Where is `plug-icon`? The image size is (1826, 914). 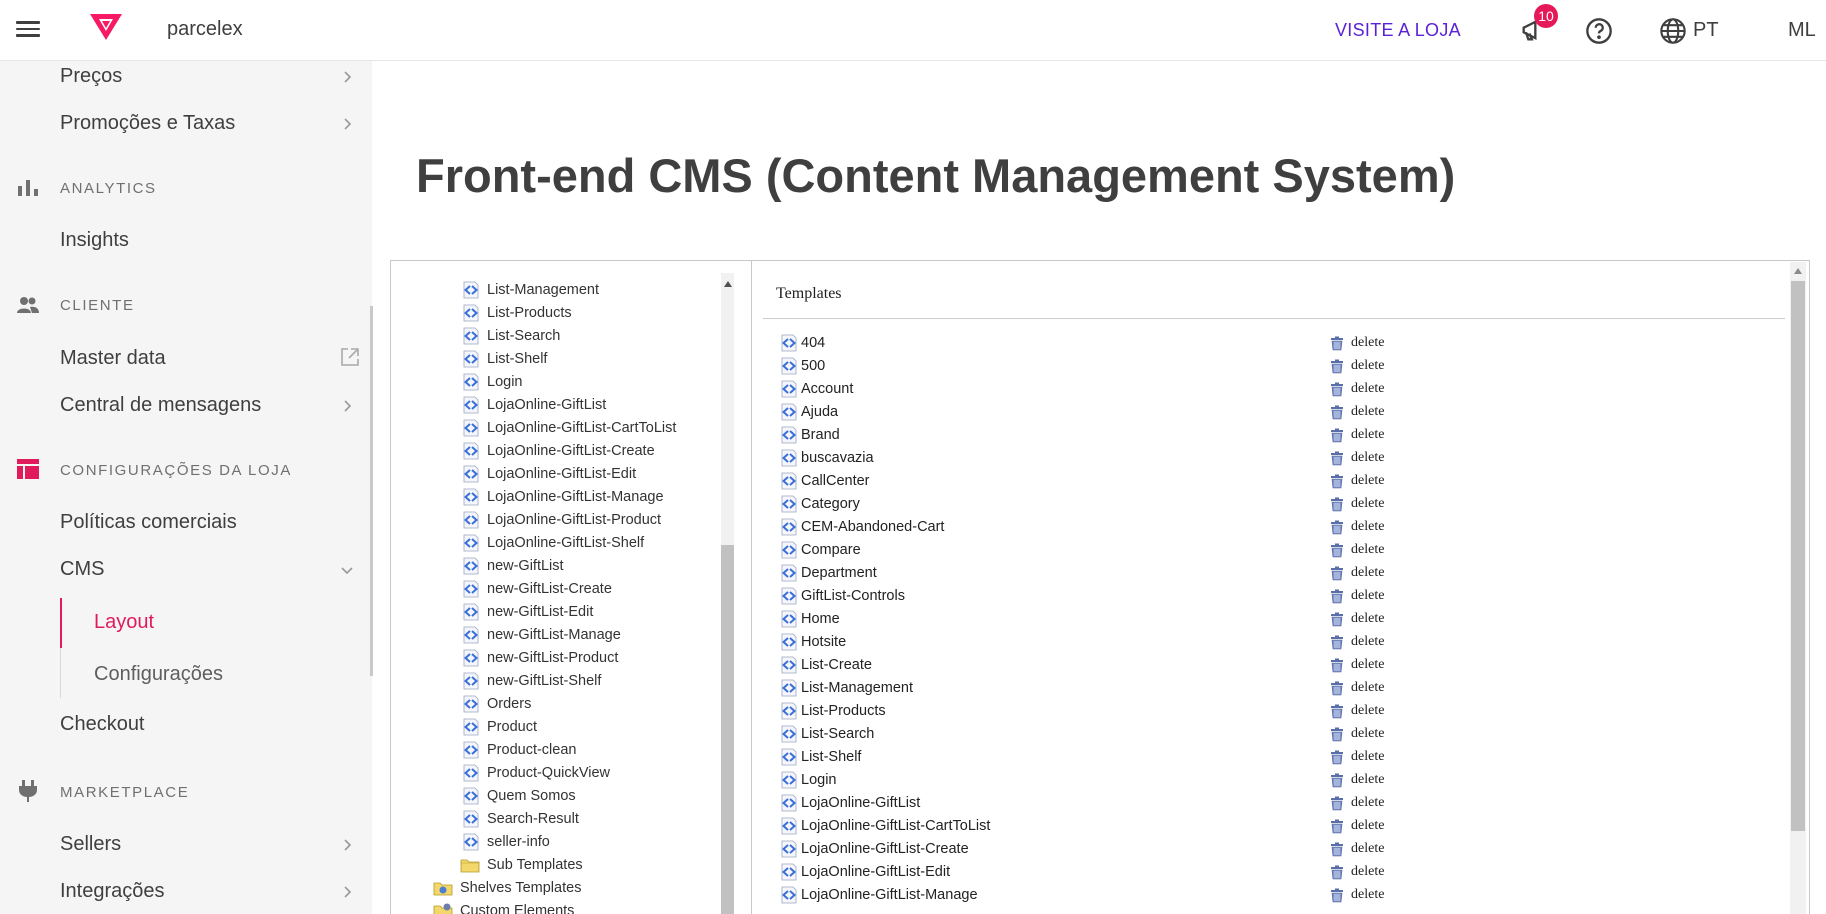 plug-icon is located at coordinates (28, 791).